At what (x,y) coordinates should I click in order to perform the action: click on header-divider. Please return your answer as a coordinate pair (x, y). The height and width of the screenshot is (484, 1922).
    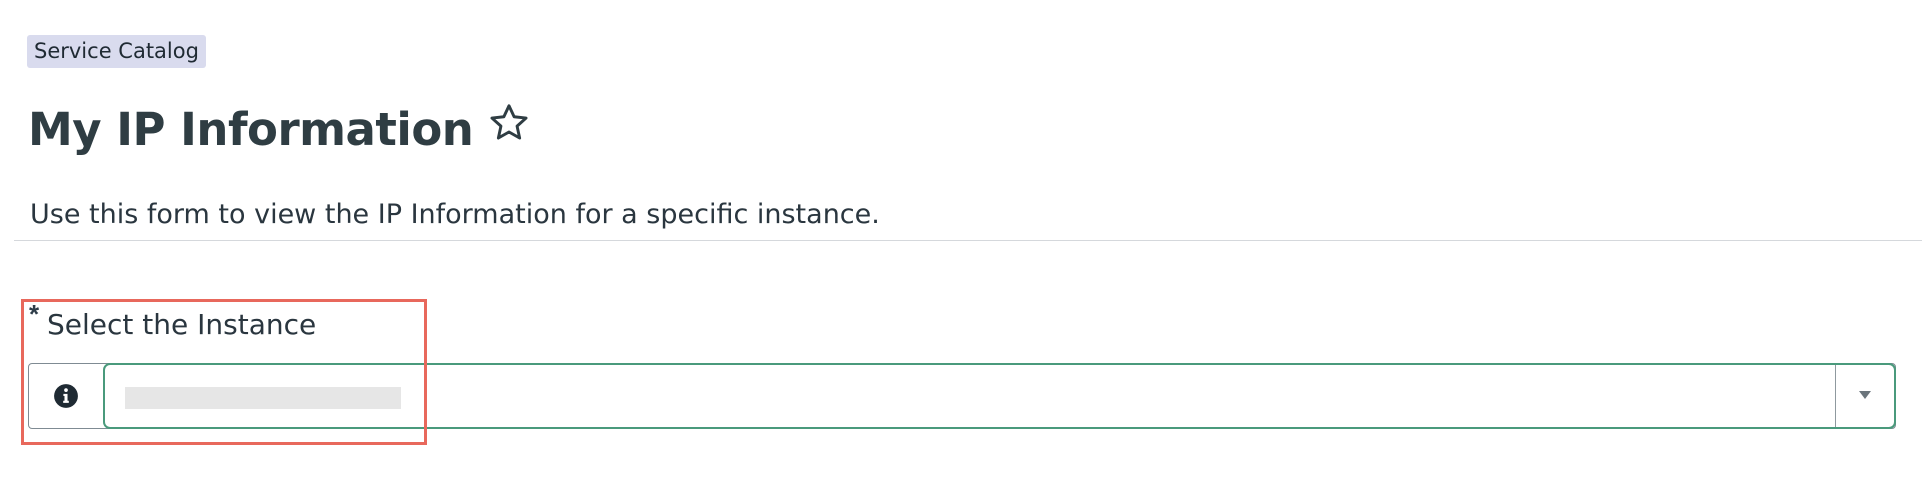
    Looking at the image, I should click on (968, 240).